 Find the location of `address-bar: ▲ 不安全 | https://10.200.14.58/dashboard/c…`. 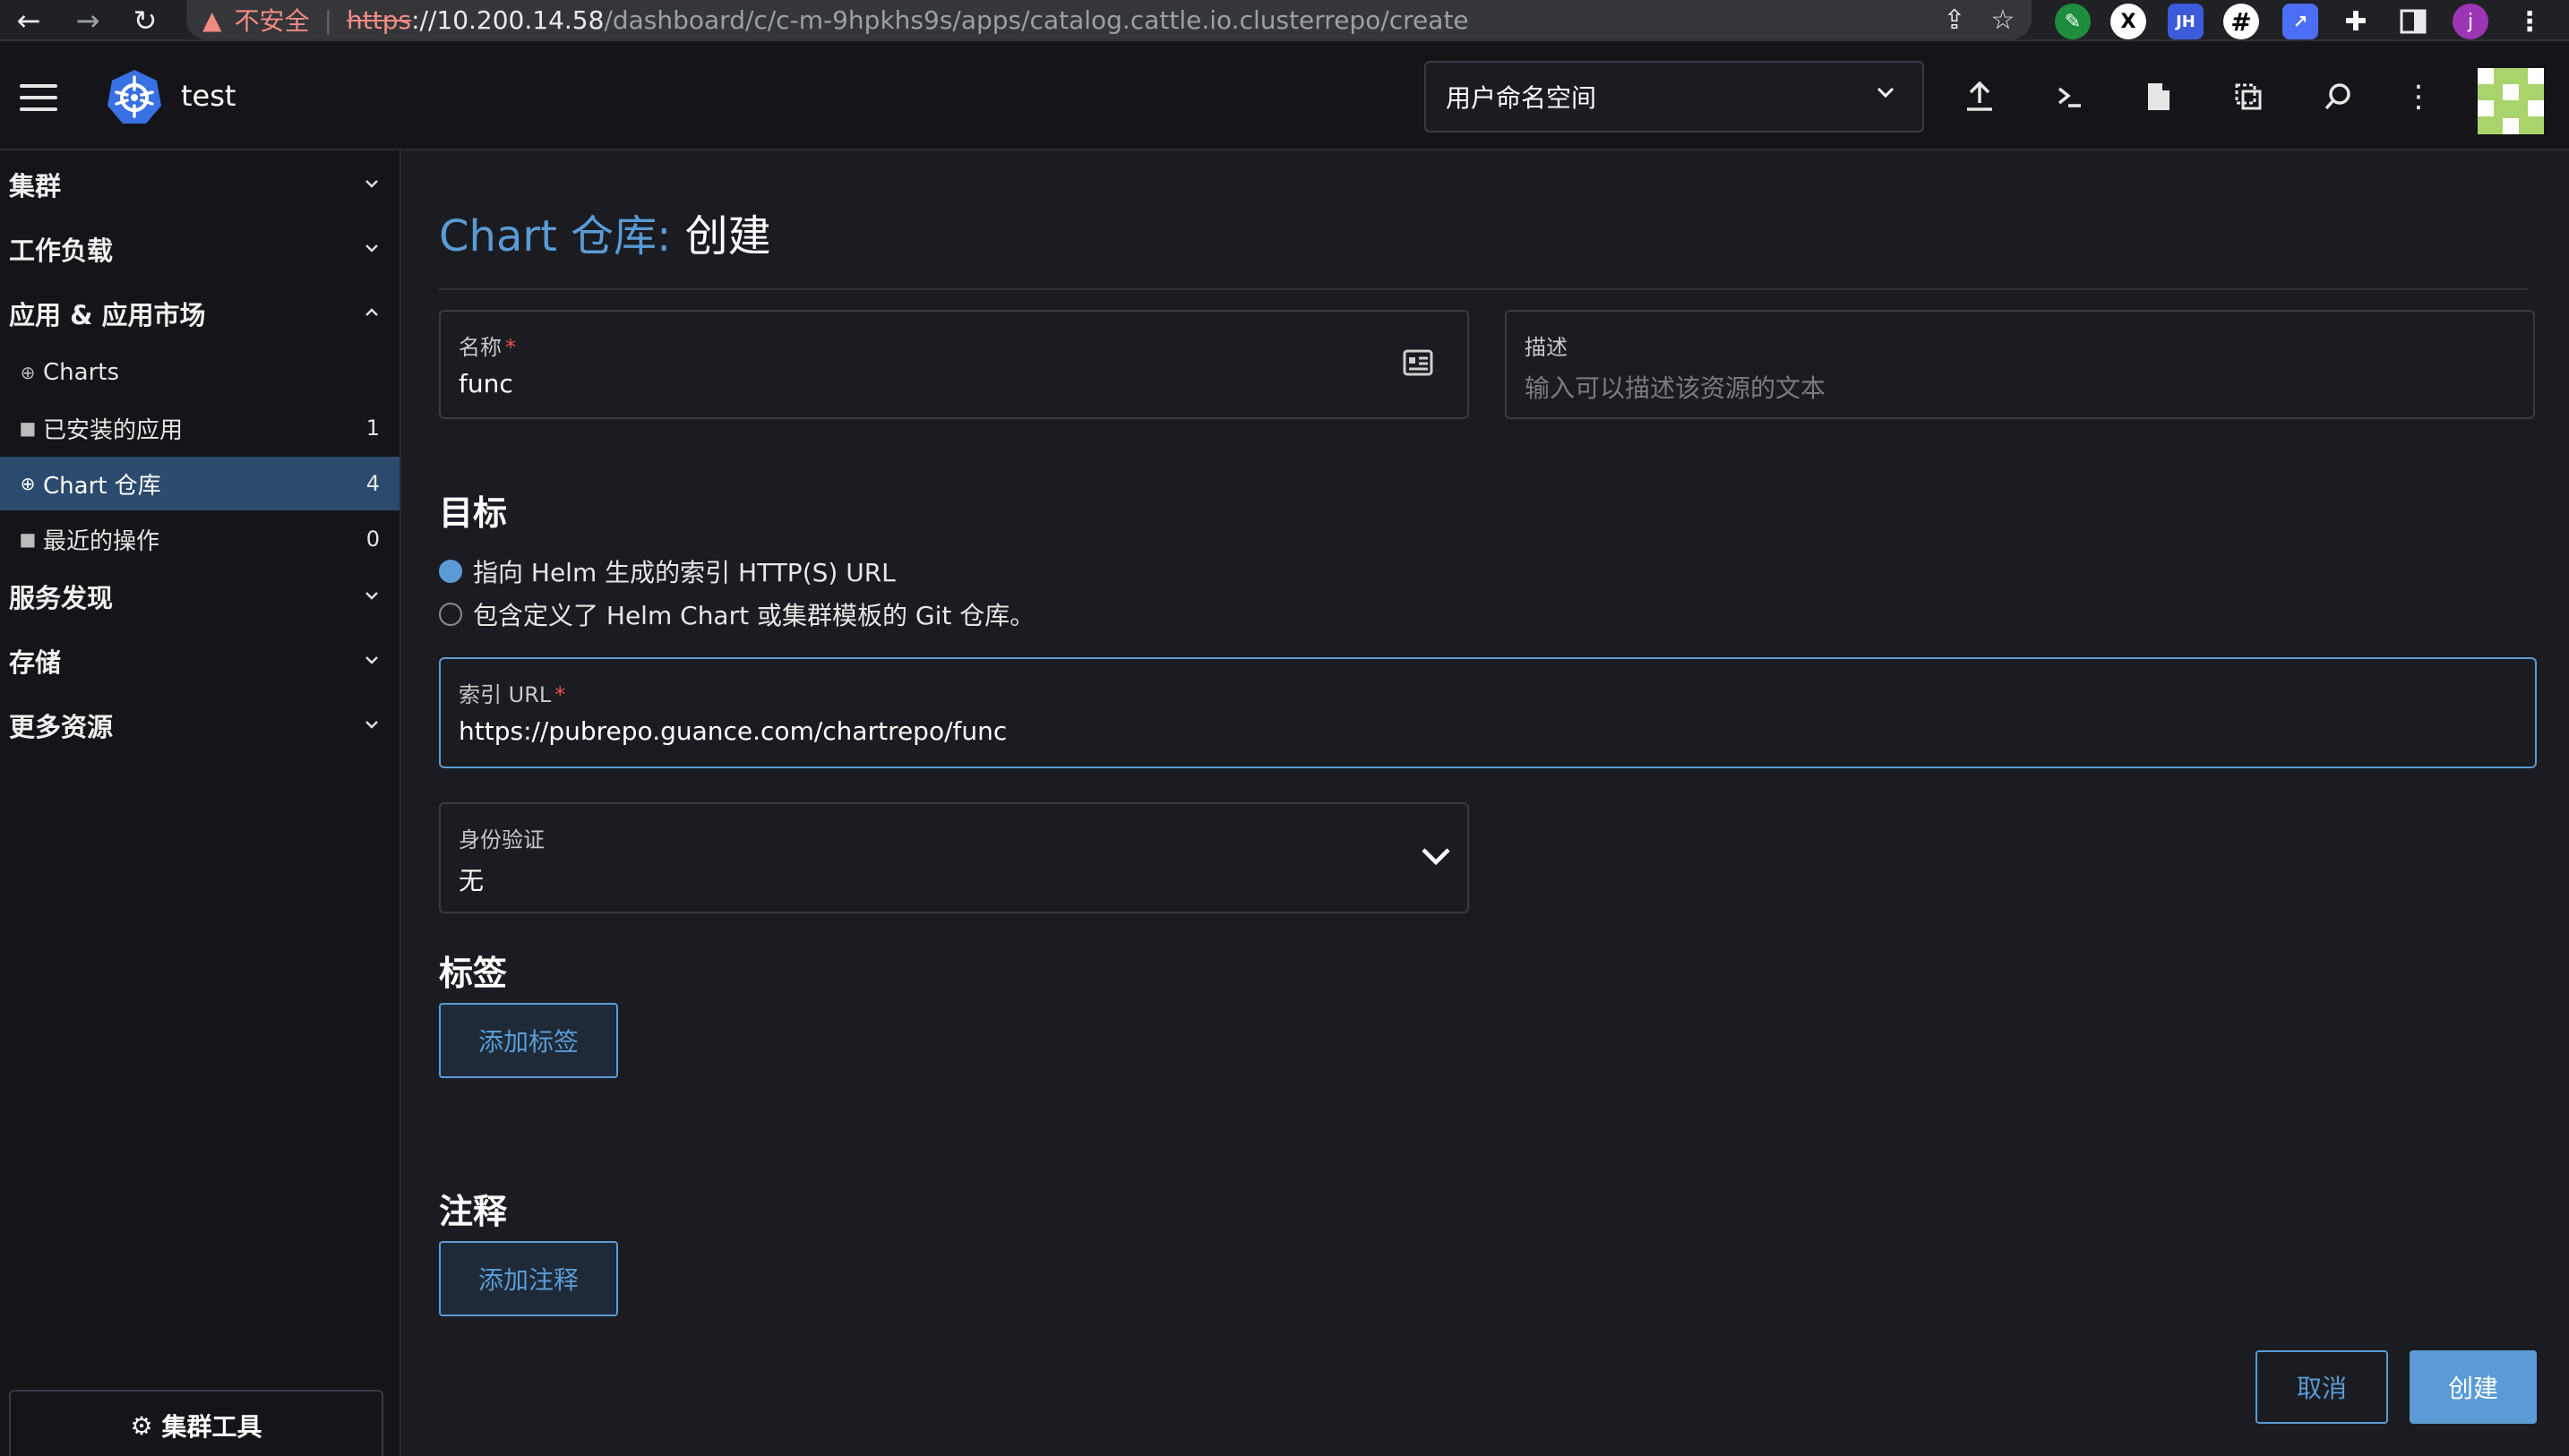

address-bar: ▲ 不安全 | https://10.200.14.58/dashboard/c… is located at coordinates (1109, 19).